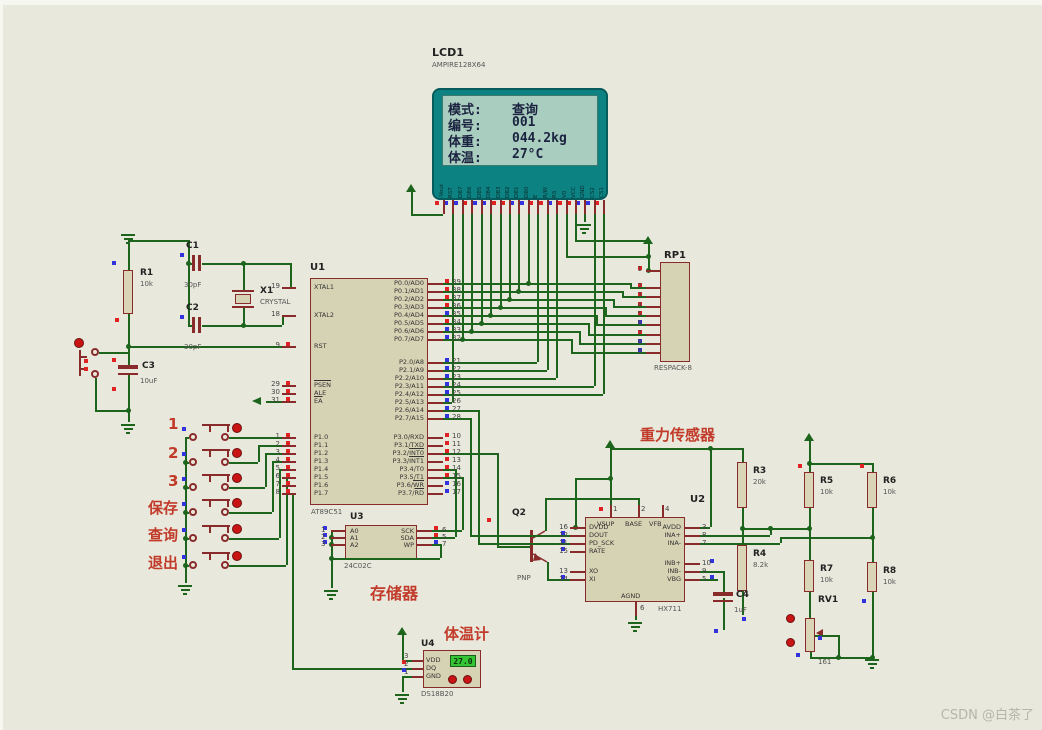 The width and height of the screenshot is (1042, 730). I want to click on r8-ref: R8, so click(890, 571).